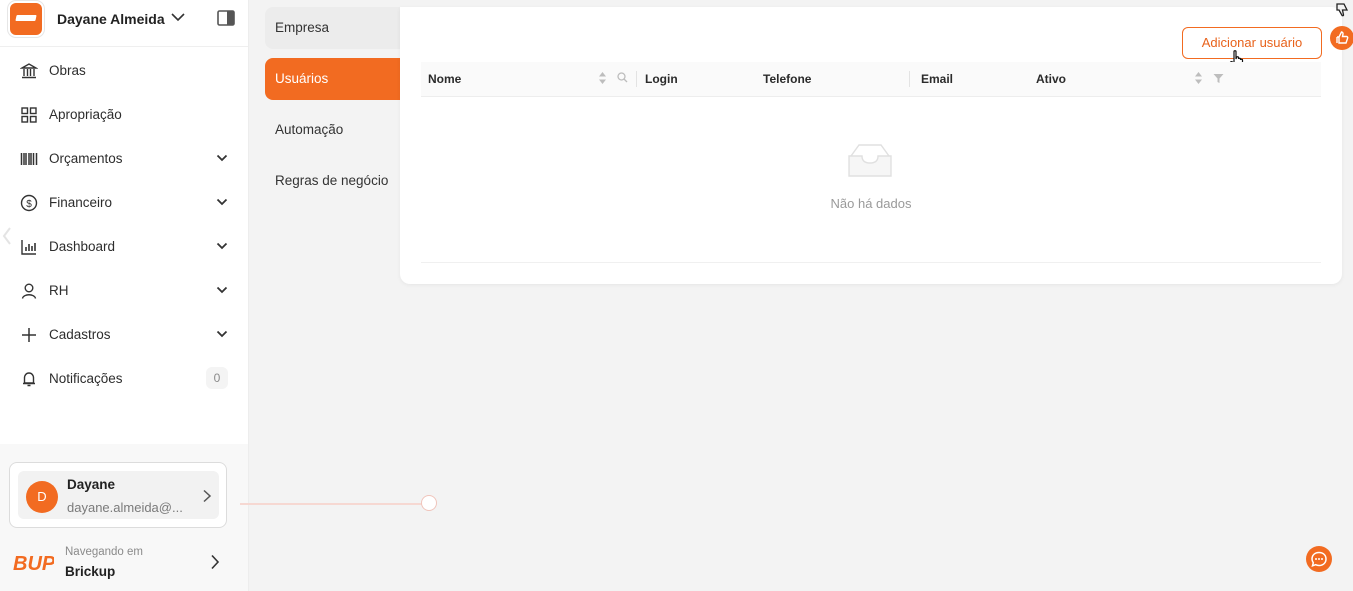 The image size is (1353, 591). Describe the element at coordinates (429, 503) in the screenshot. I see `slider-handle` at that location.